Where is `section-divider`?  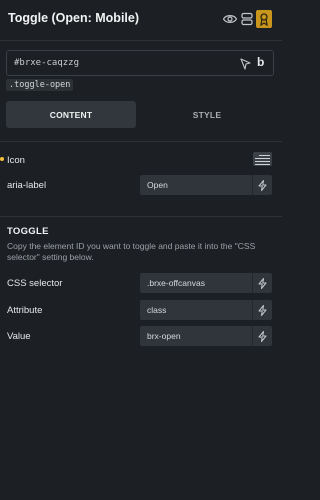
section-divider is located at coordinates (141, 216).